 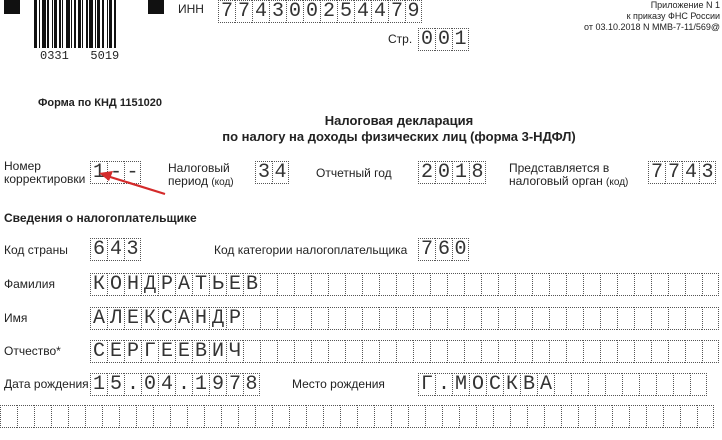 What do you see at coordinates (200, 351) in the screenshot?
I see `char-cell: В` at bounding box center [200, 351].